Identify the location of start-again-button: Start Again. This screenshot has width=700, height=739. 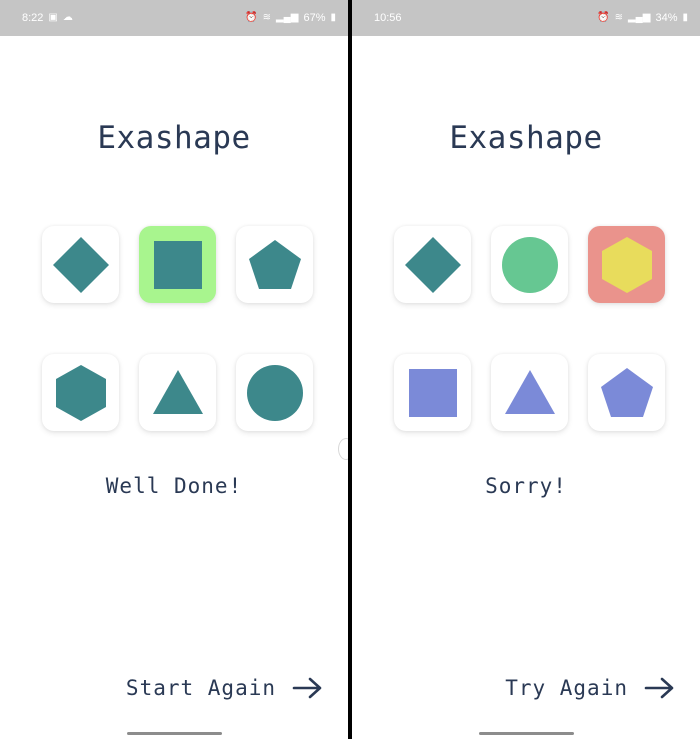
(225, 688).